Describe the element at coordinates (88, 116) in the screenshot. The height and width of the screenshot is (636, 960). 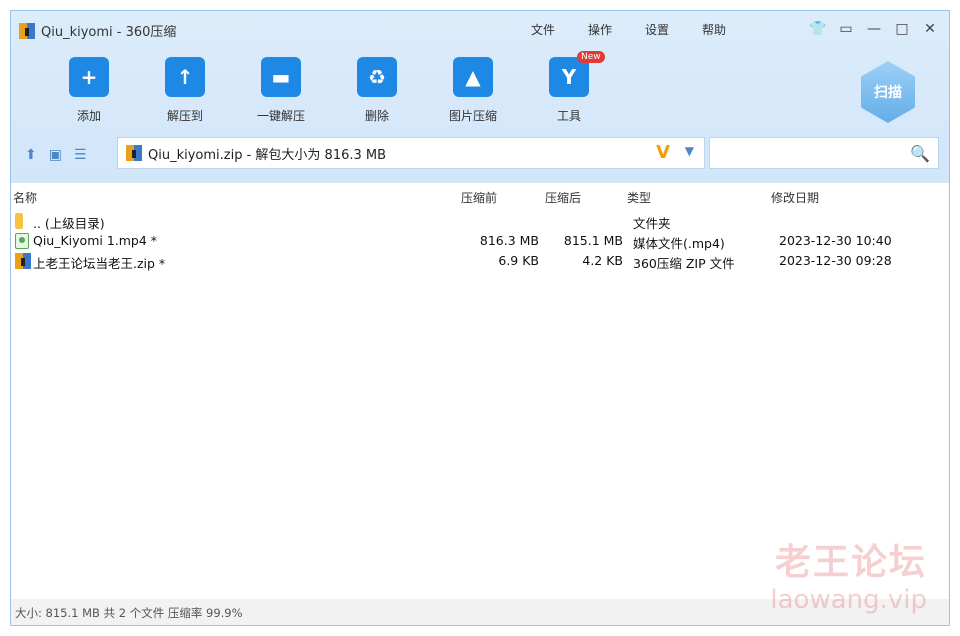
I see `add-label: 添加` at that location.